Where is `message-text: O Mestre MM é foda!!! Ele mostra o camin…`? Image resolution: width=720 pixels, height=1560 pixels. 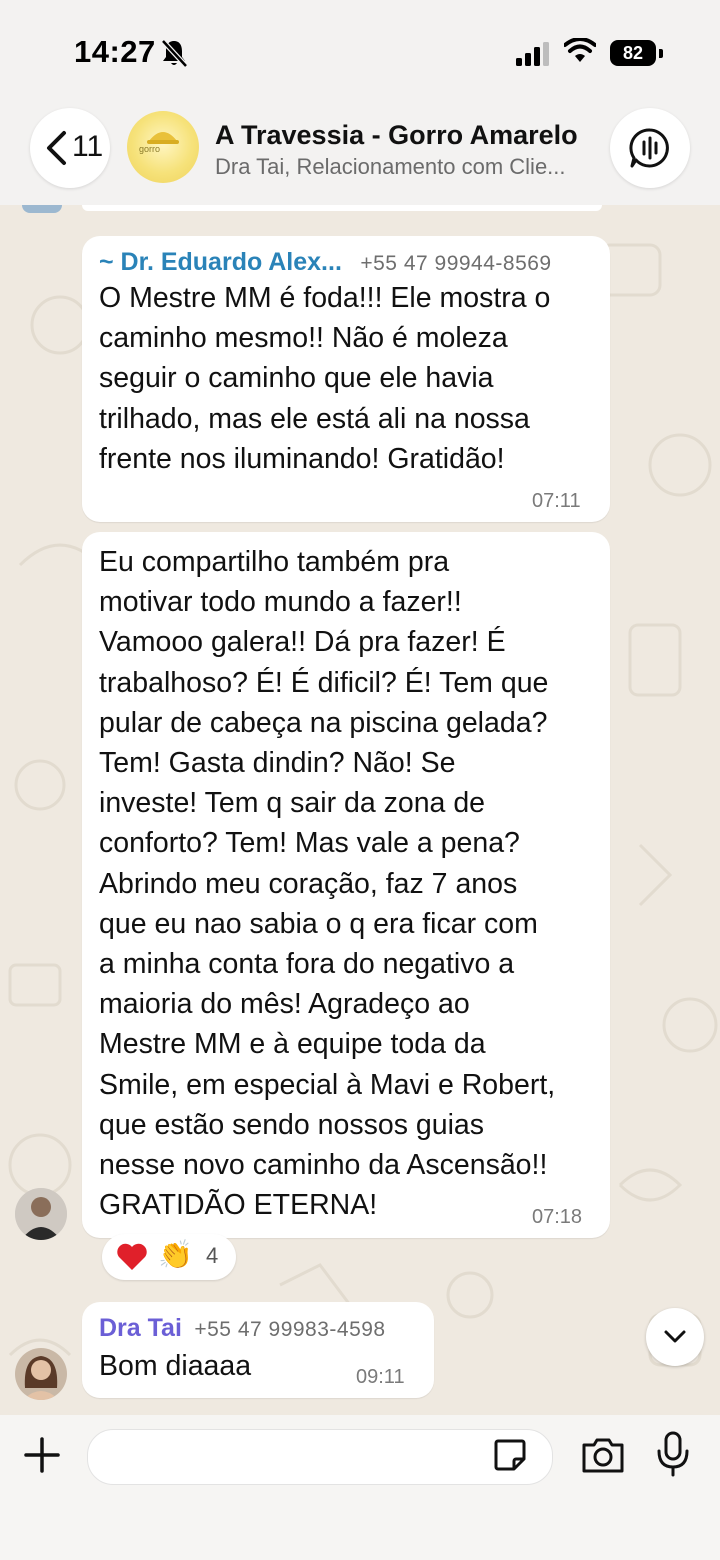 message-text: O Mestre MM é foda!!! Ele mostra o camin… is located at coordinates (351, 378).